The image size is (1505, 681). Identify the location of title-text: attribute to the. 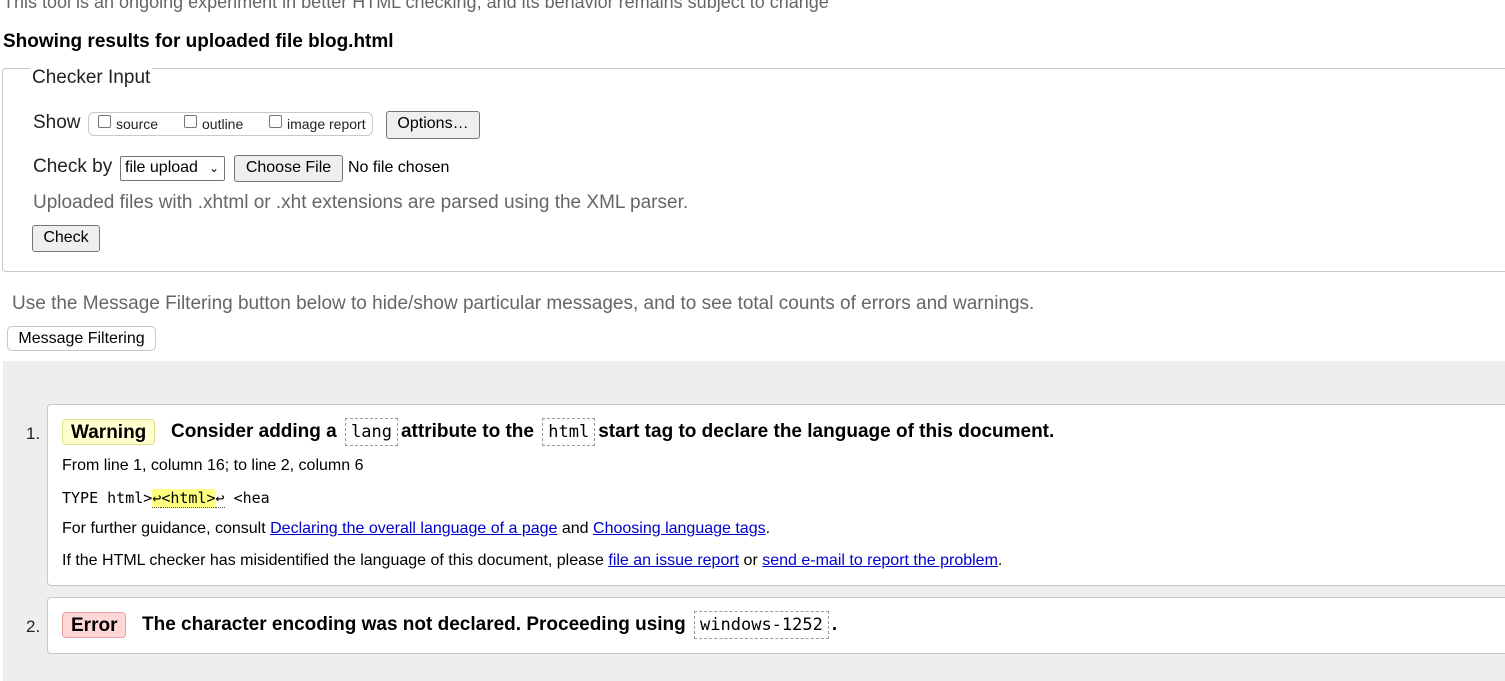
(467, 431).